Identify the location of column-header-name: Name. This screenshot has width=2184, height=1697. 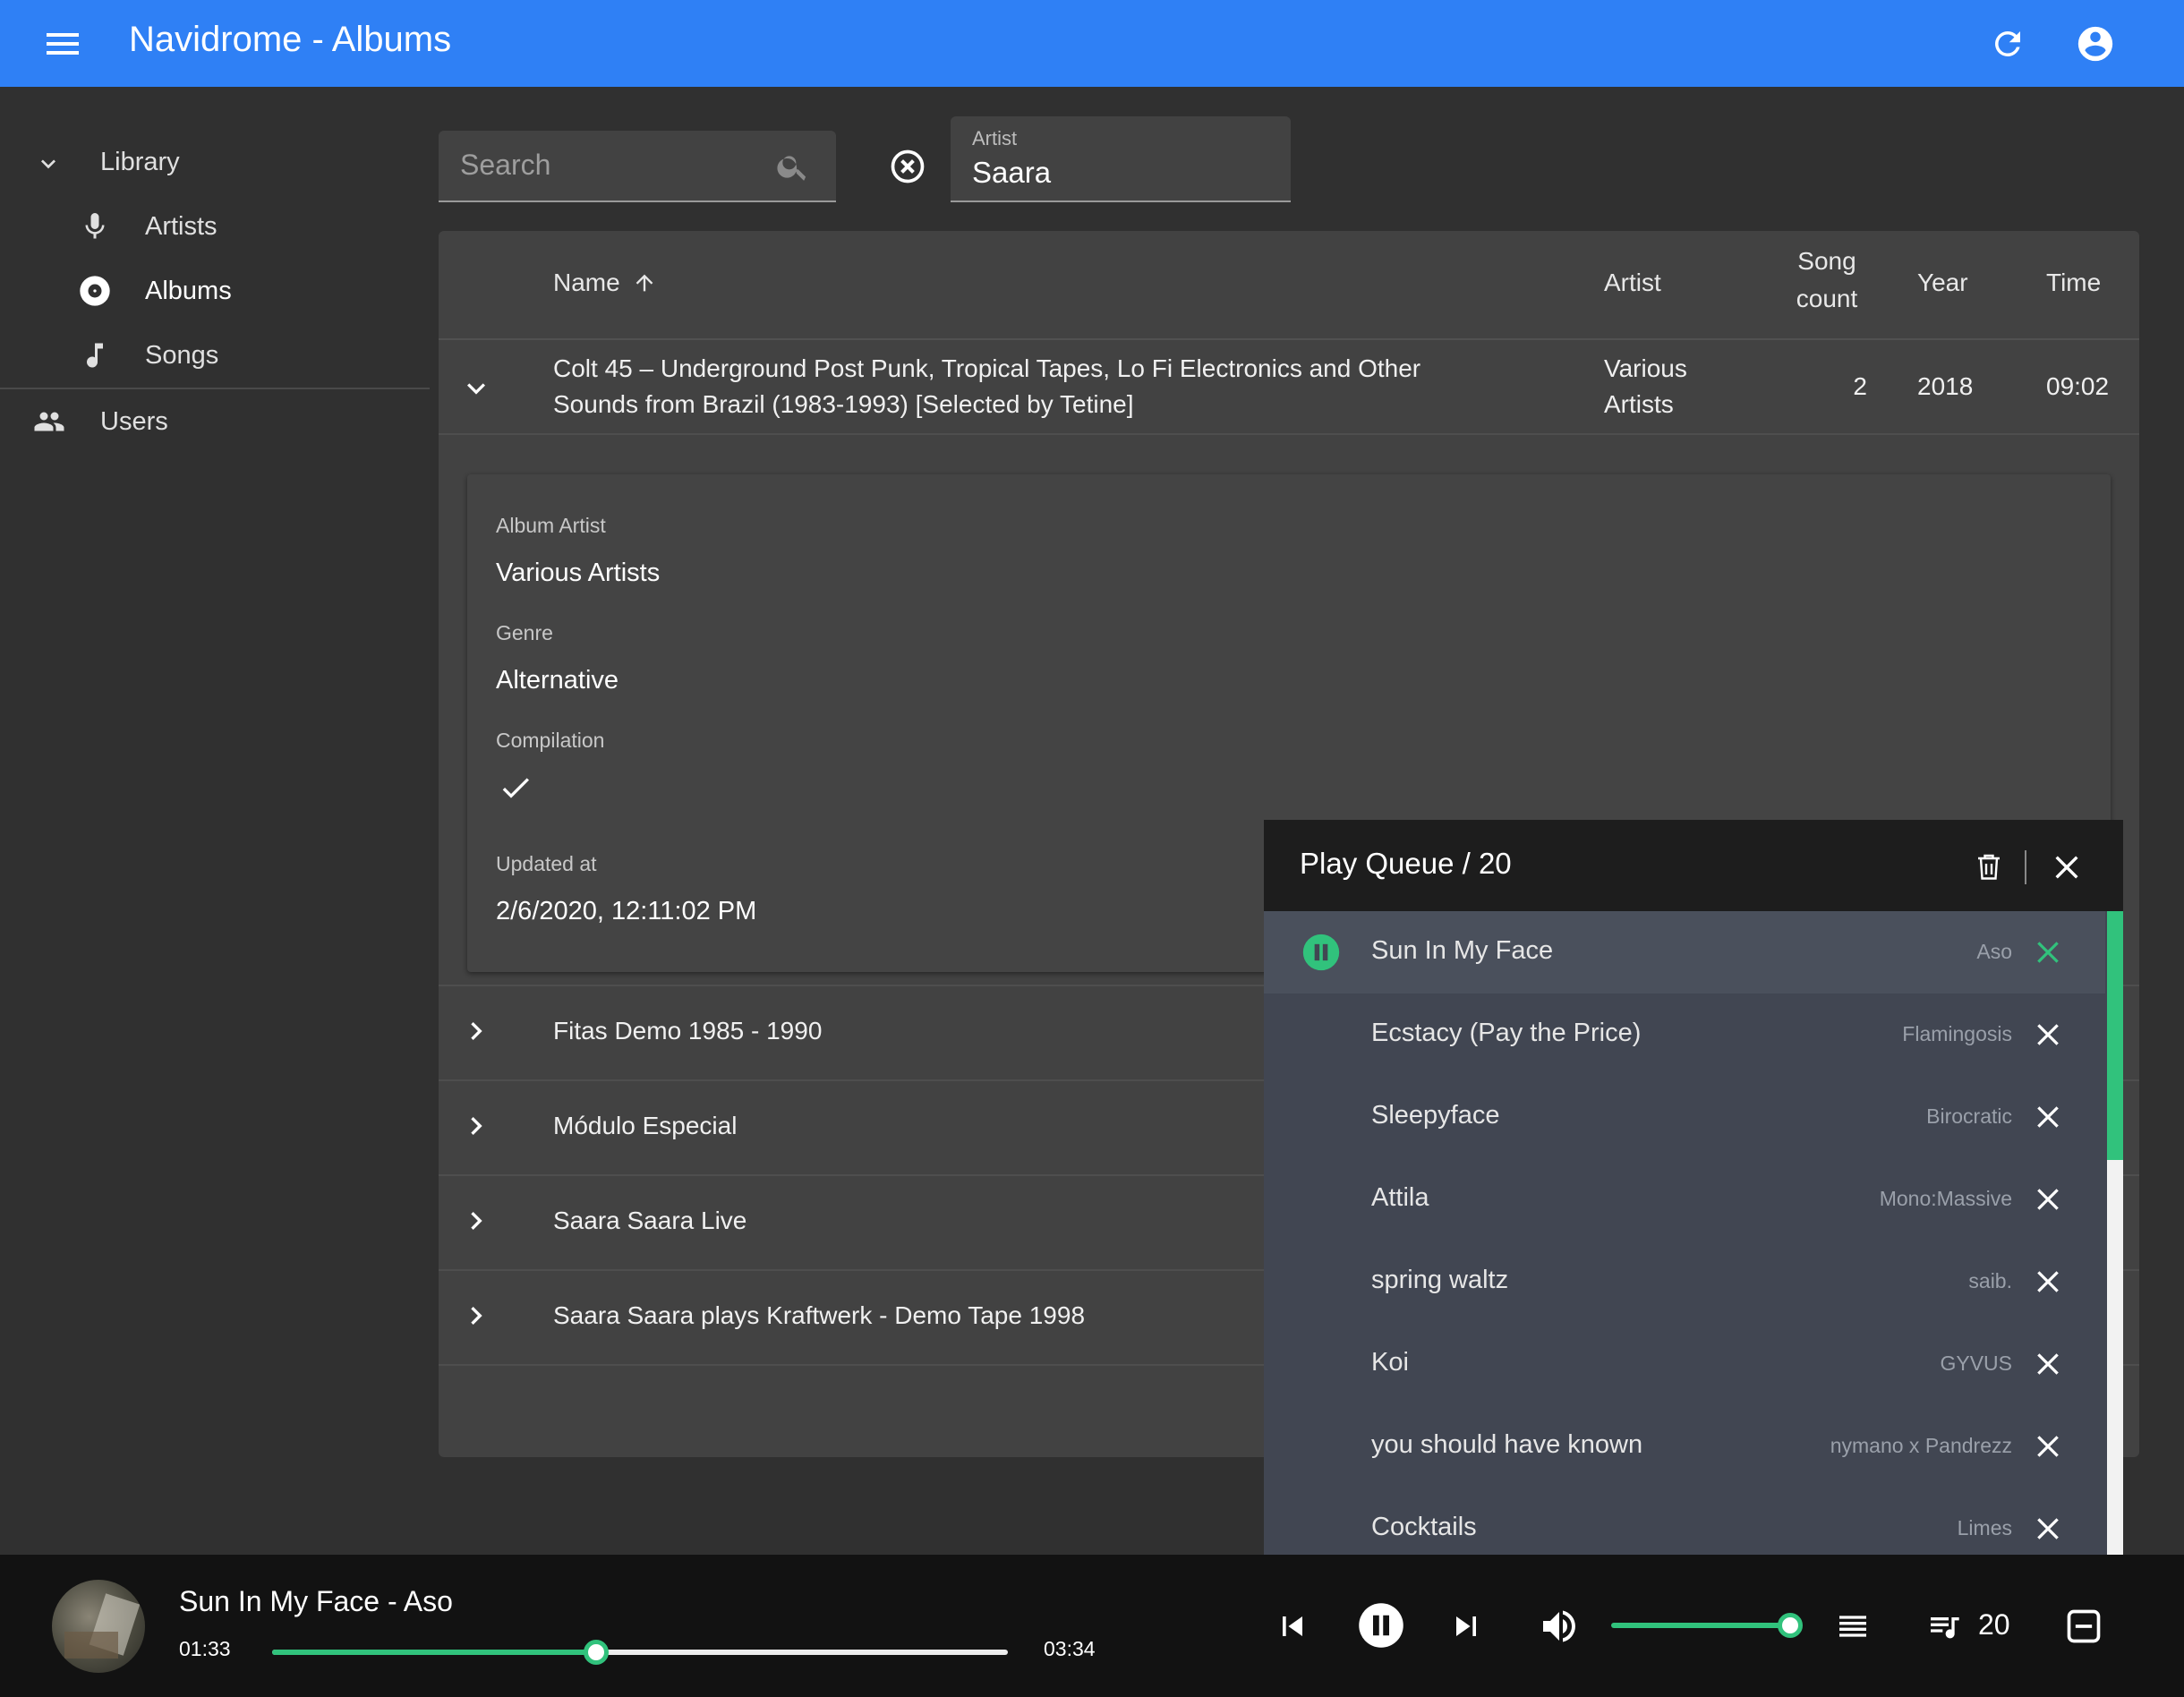
(603, 283).